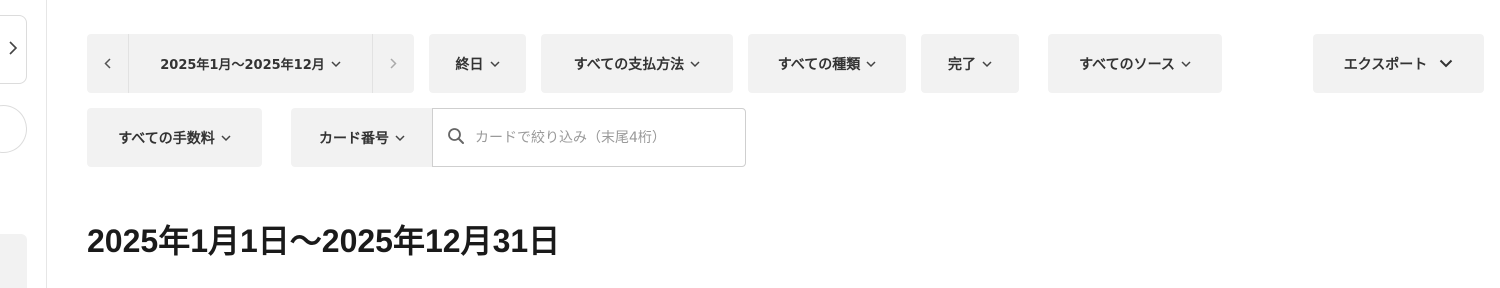 The height and width of the screenshot is (288, 1500). Describe the element at coordinates (324, 241) in the screenshot. I see `page-title: 2025年1月1日〜2025年12月31日` at that location.